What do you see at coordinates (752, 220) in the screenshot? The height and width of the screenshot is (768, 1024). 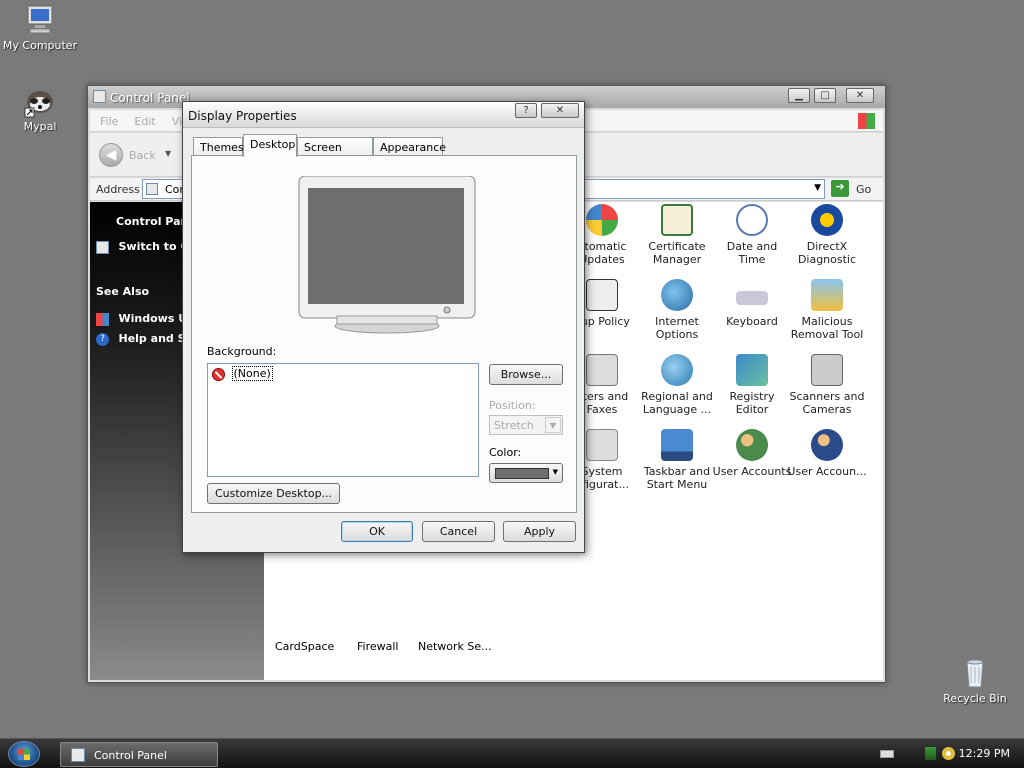 I see `clock-icon` at bounding box center [752, 220].